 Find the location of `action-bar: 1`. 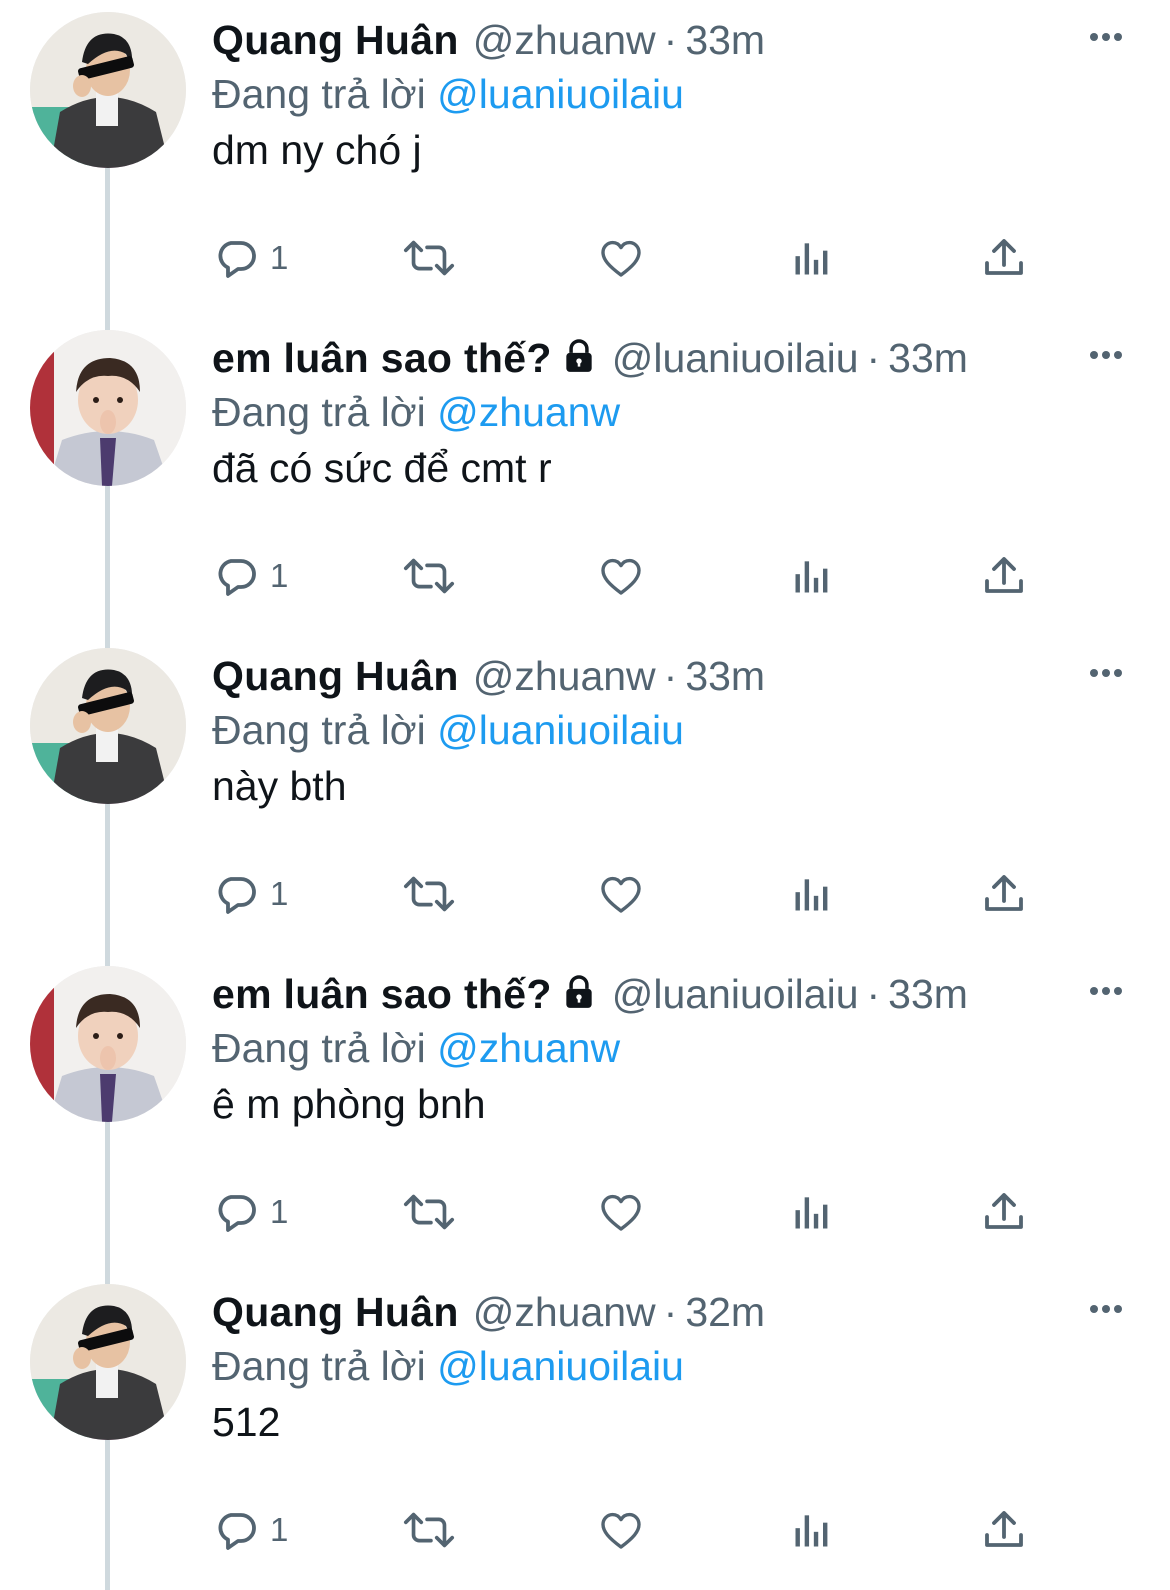

action-bar: 1 is located at coordinates (642, 894).